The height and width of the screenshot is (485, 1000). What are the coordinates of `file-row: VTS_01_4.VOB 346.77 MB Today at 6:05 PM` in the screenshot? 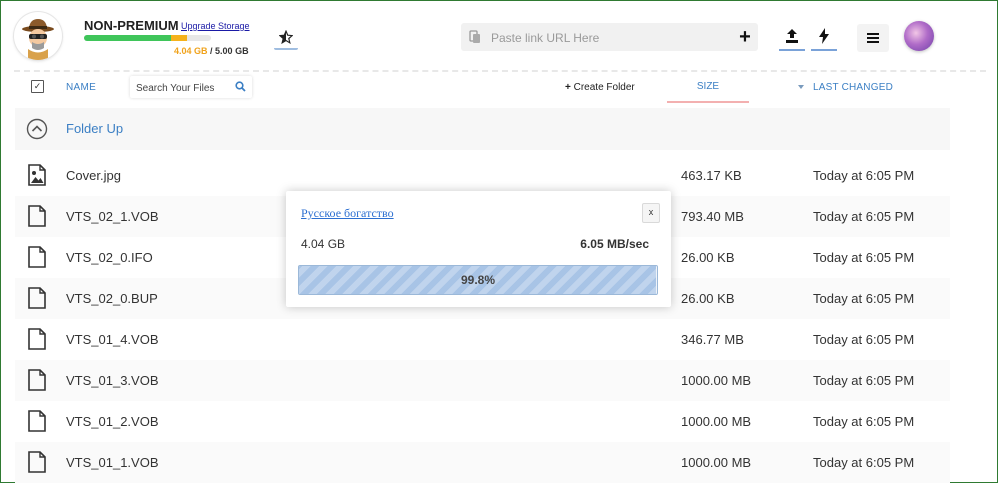 It's located at (482, 339).